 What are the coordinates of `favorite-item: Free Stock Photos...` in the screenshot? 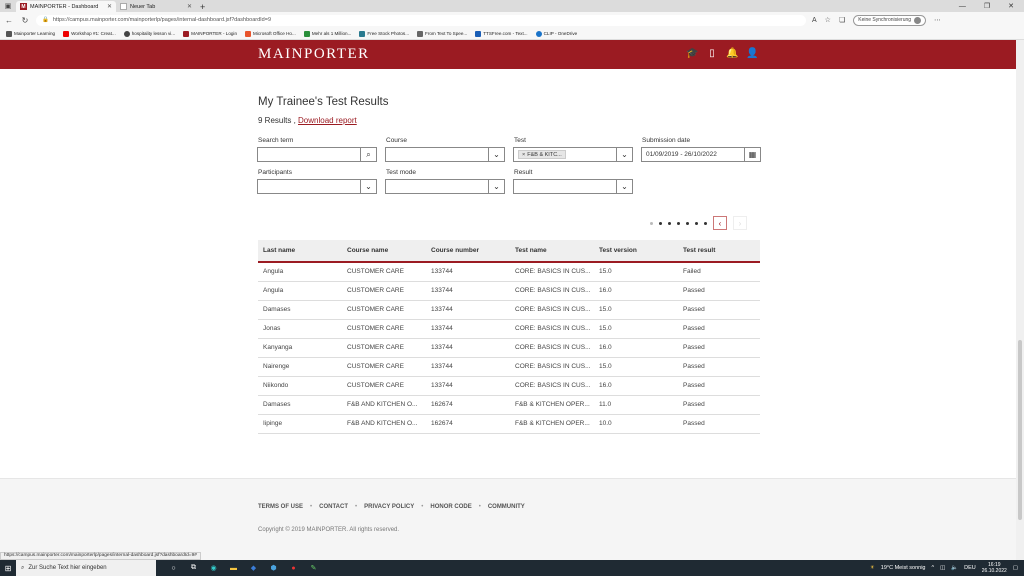 It's located at (384, 33).